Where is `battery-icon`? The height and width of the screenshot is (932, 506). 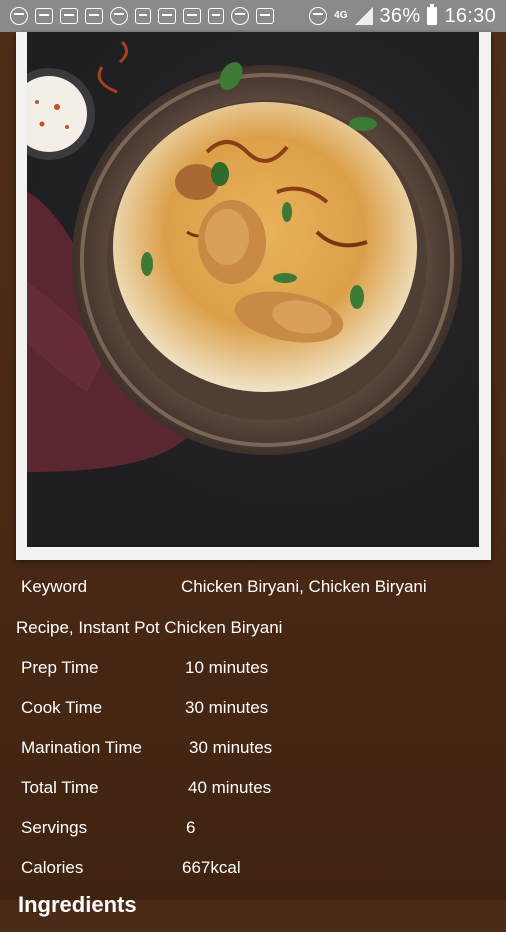 battery-icon is located at coordinates (432, 14).